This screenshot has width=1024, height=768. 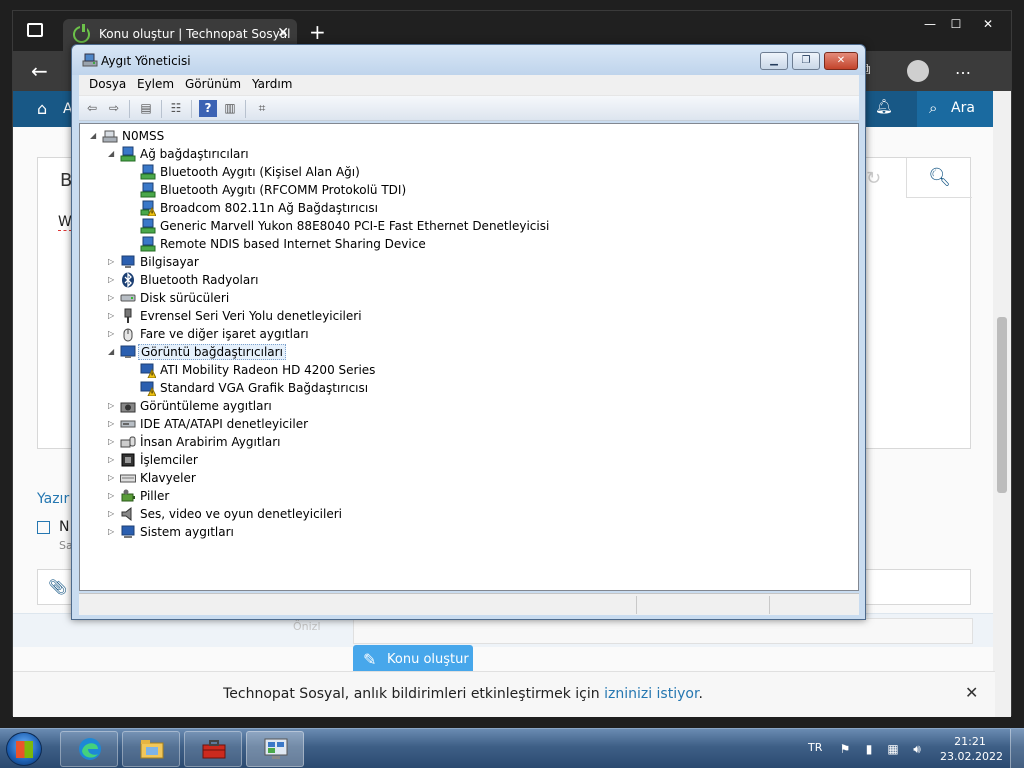 I want to click on tree-category-system: ▷ Sistem aygıtları, so click(x=460, y=532).